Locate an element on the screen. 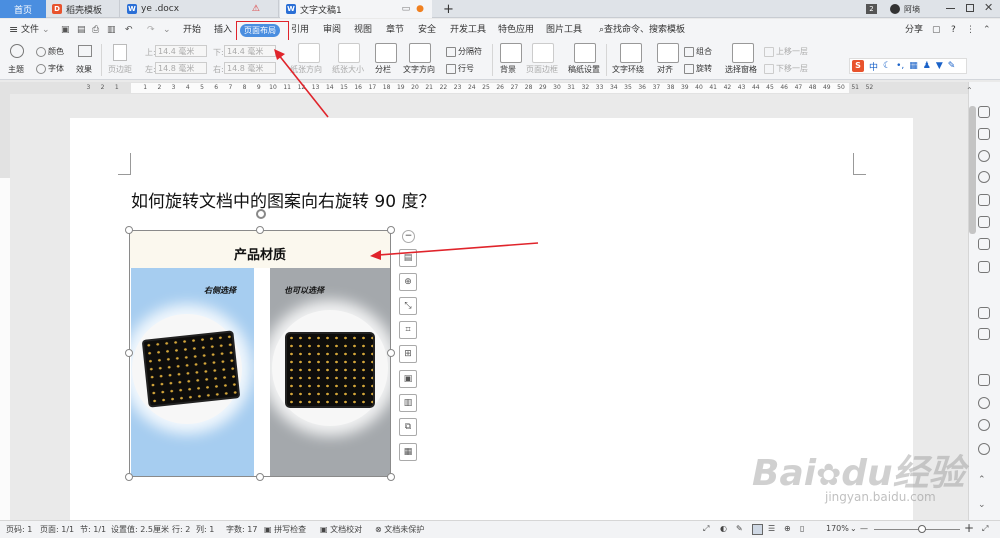  spell-check: ▣ 拼写检查 is located at coordinates (285, 529).